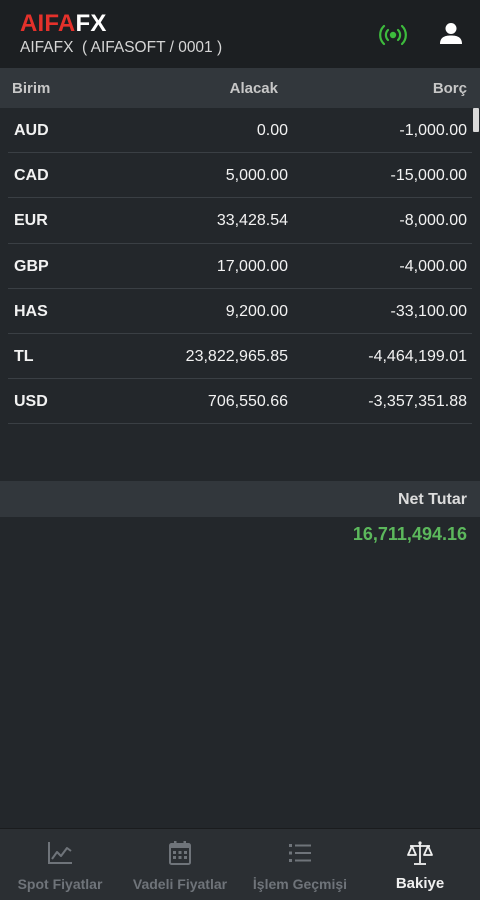 This screenshot has height=900, width=480. Describe the element at coordinates (393, 35) in the screenshot. I see `signal-broadcast-icon` at that location.